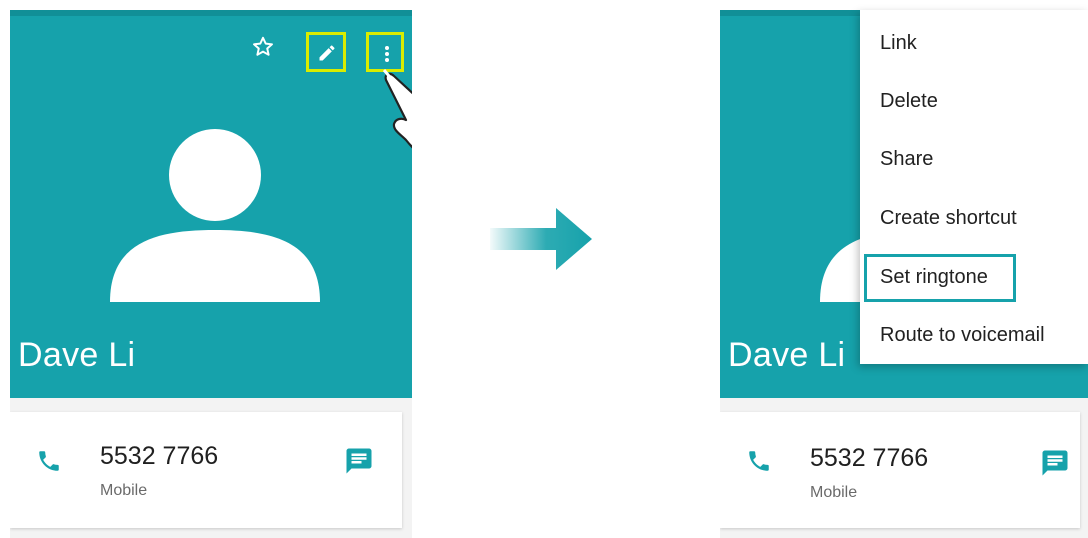  What do you see at coordinates (974, 335) in the screenshot?
I see `menu-item-route-to-voicemail: Route to voicemail` at bounding box center [974, 335].